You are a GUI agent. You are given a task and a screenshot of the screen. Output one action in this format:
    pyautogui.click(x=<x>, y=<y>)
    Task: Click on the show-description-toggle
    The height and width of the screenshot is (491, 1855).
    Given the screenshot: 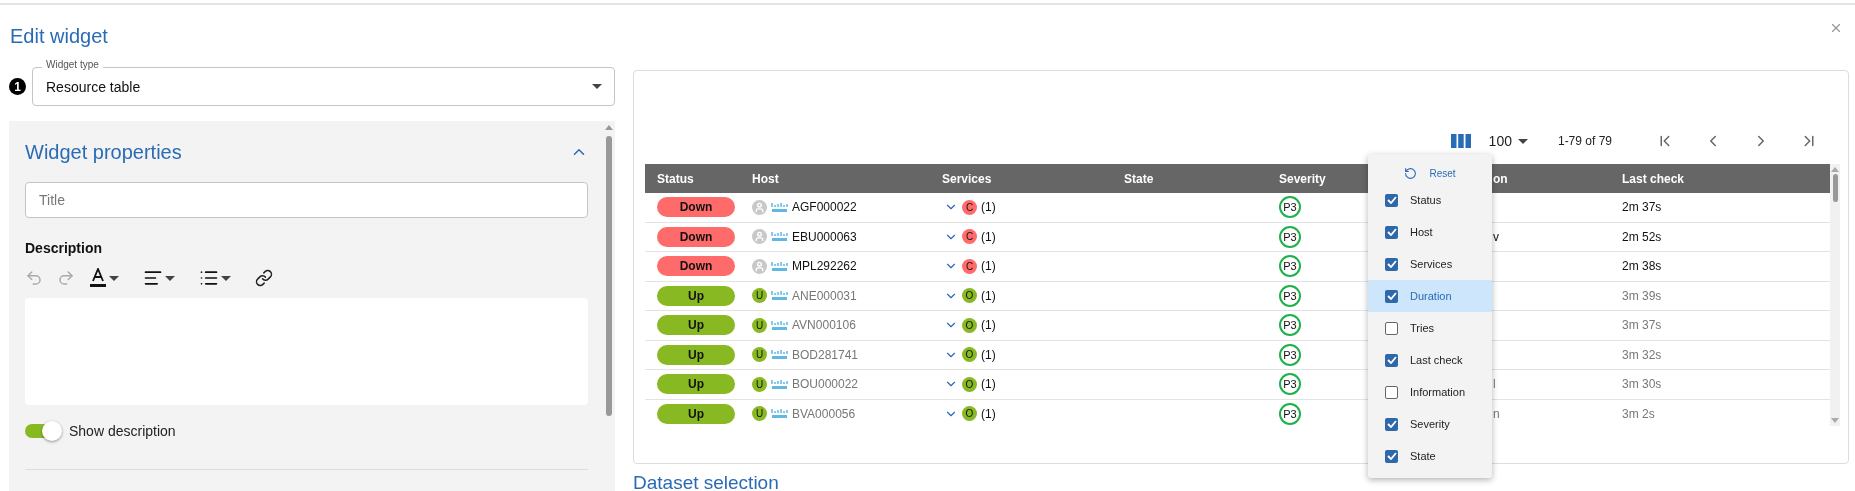 What is the action you would take?
    pyautogui.click(x=43, y=431)
    